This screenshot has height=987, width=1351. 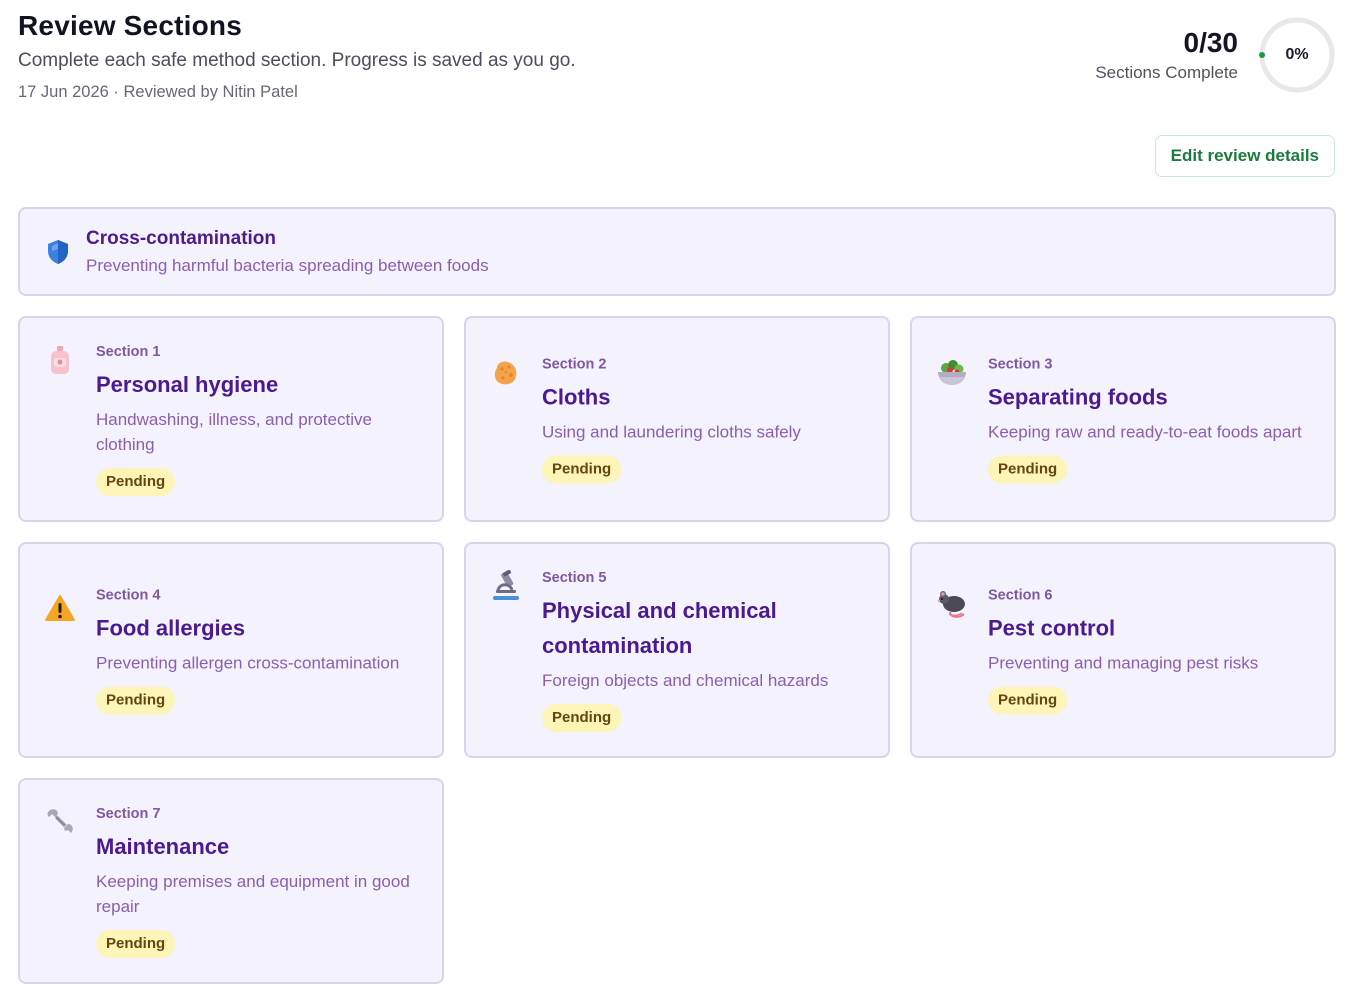 I want to click on section-description: Foreign objects and chemical hazards, so click(x=685, y=680).